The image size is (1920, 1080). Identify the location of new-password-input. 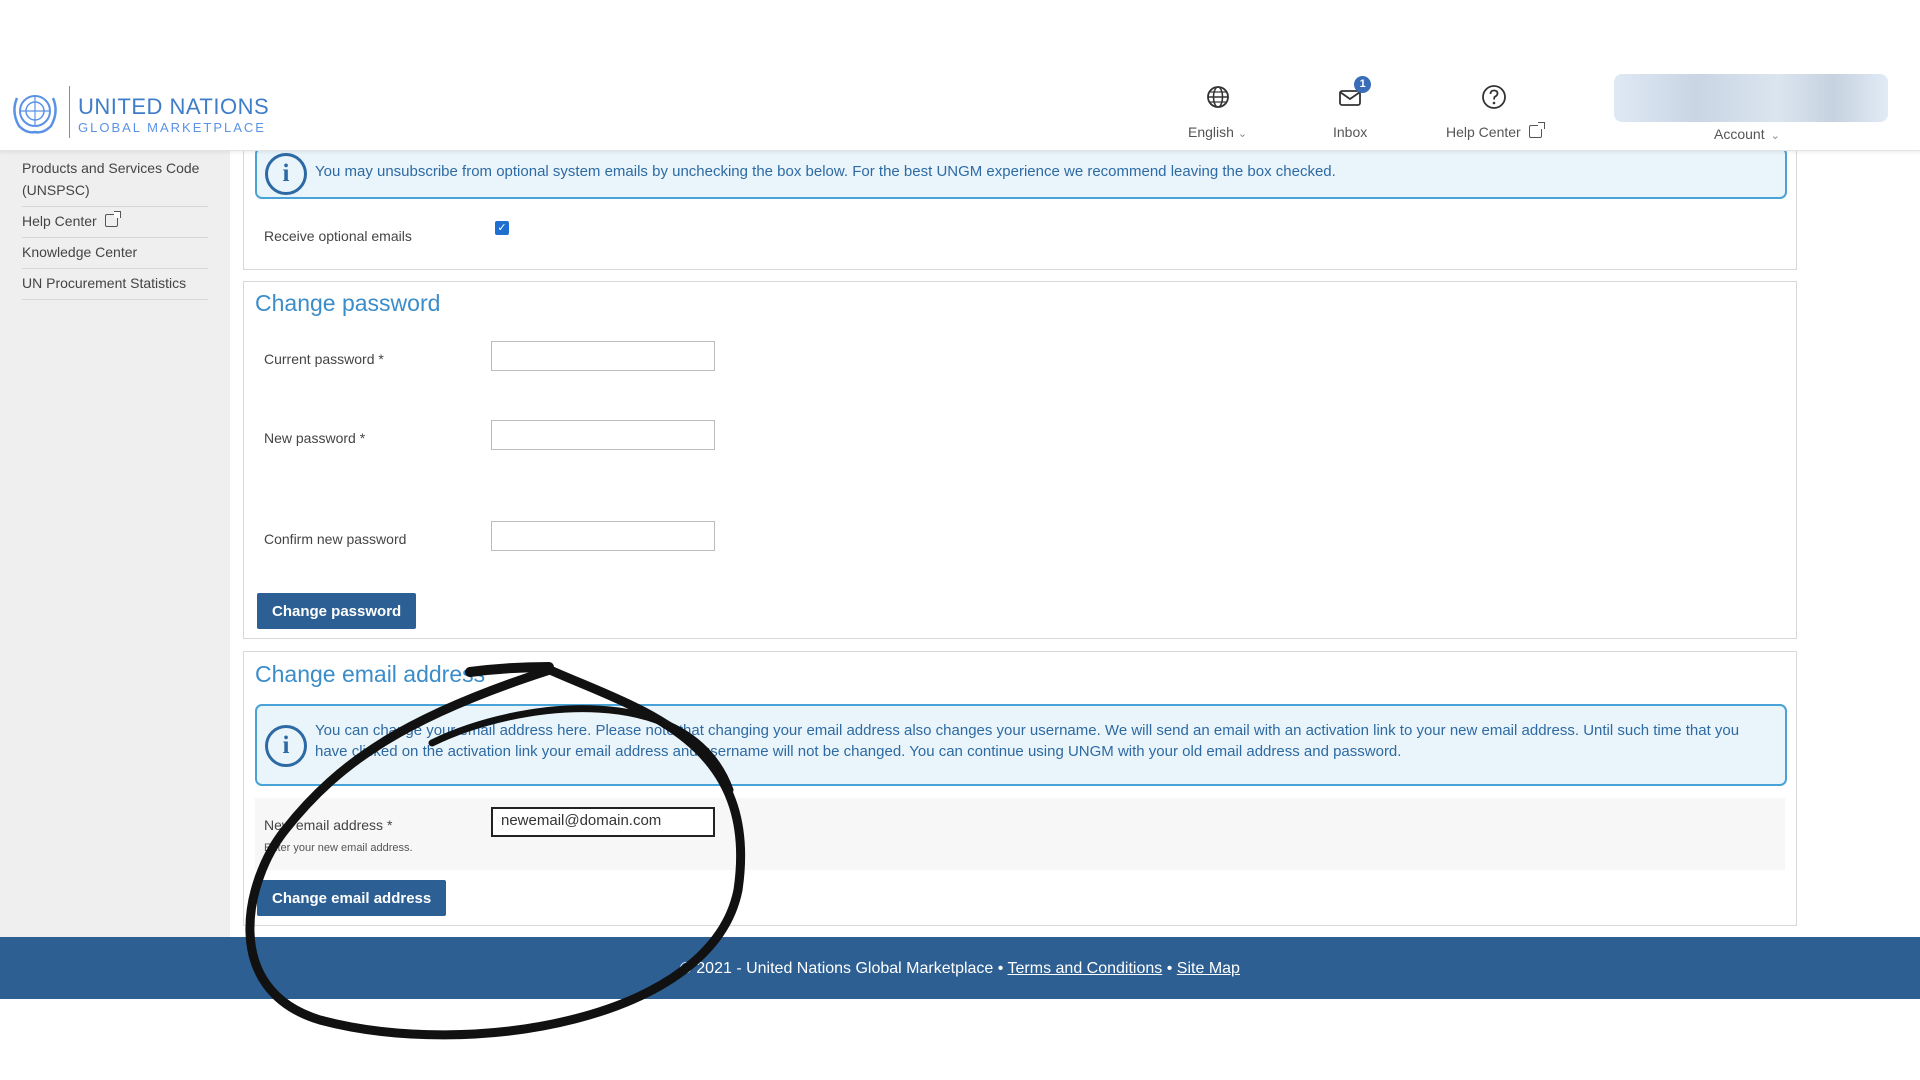
(603, 435).